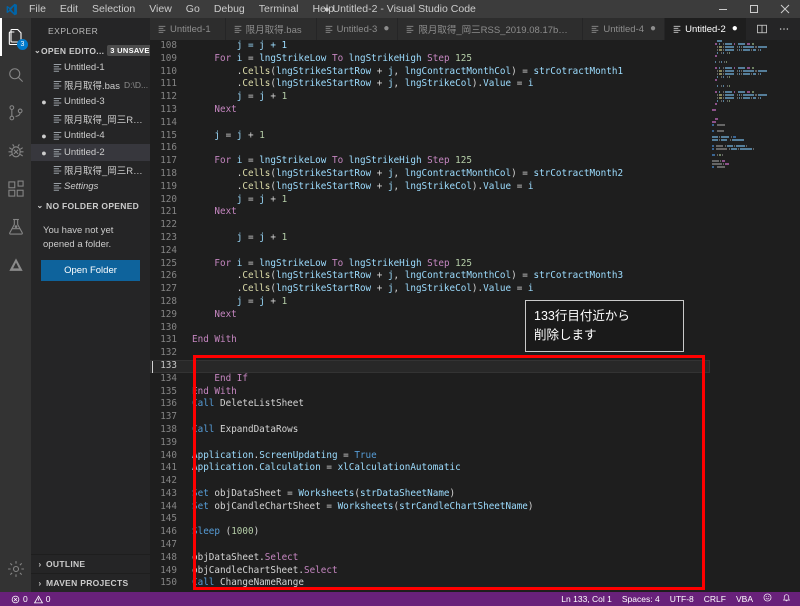 The height and width of the screenshot is (606, 800). What do you see at coordinates (430, 200) in the screenshot?
I see `code-line: 120 j = j + 1` at bounding box center [430, 200].